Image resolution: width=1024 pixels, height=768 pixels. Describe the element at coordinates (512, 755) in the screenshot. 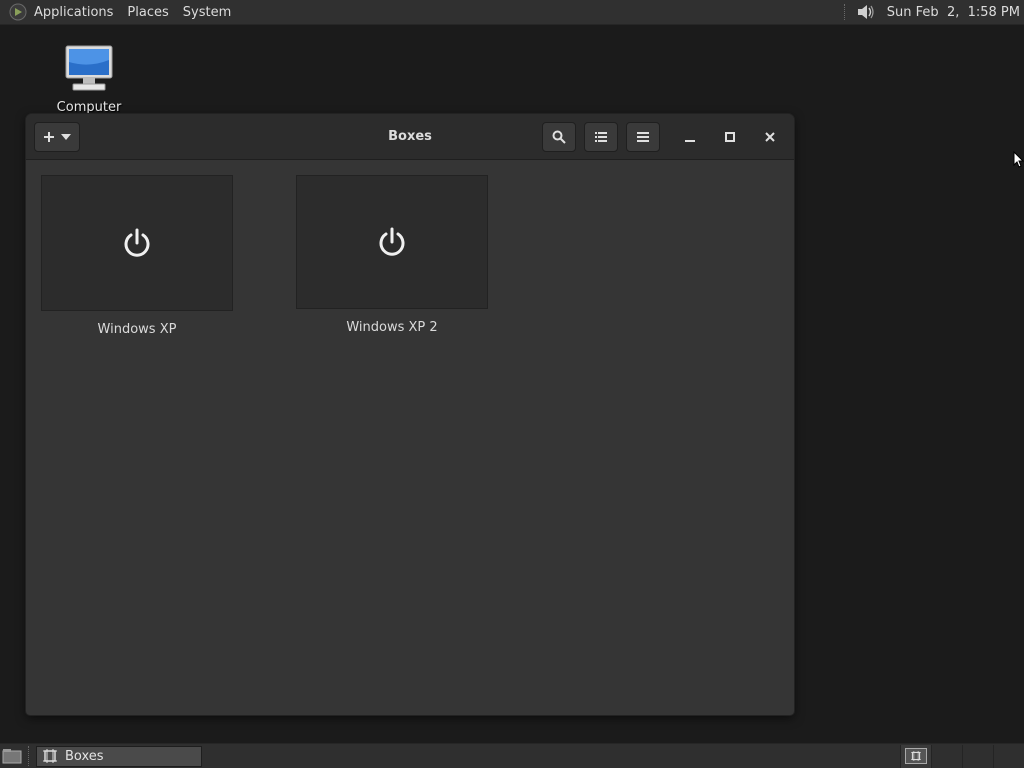

I see `bottom-panel: Boxes` at that location.